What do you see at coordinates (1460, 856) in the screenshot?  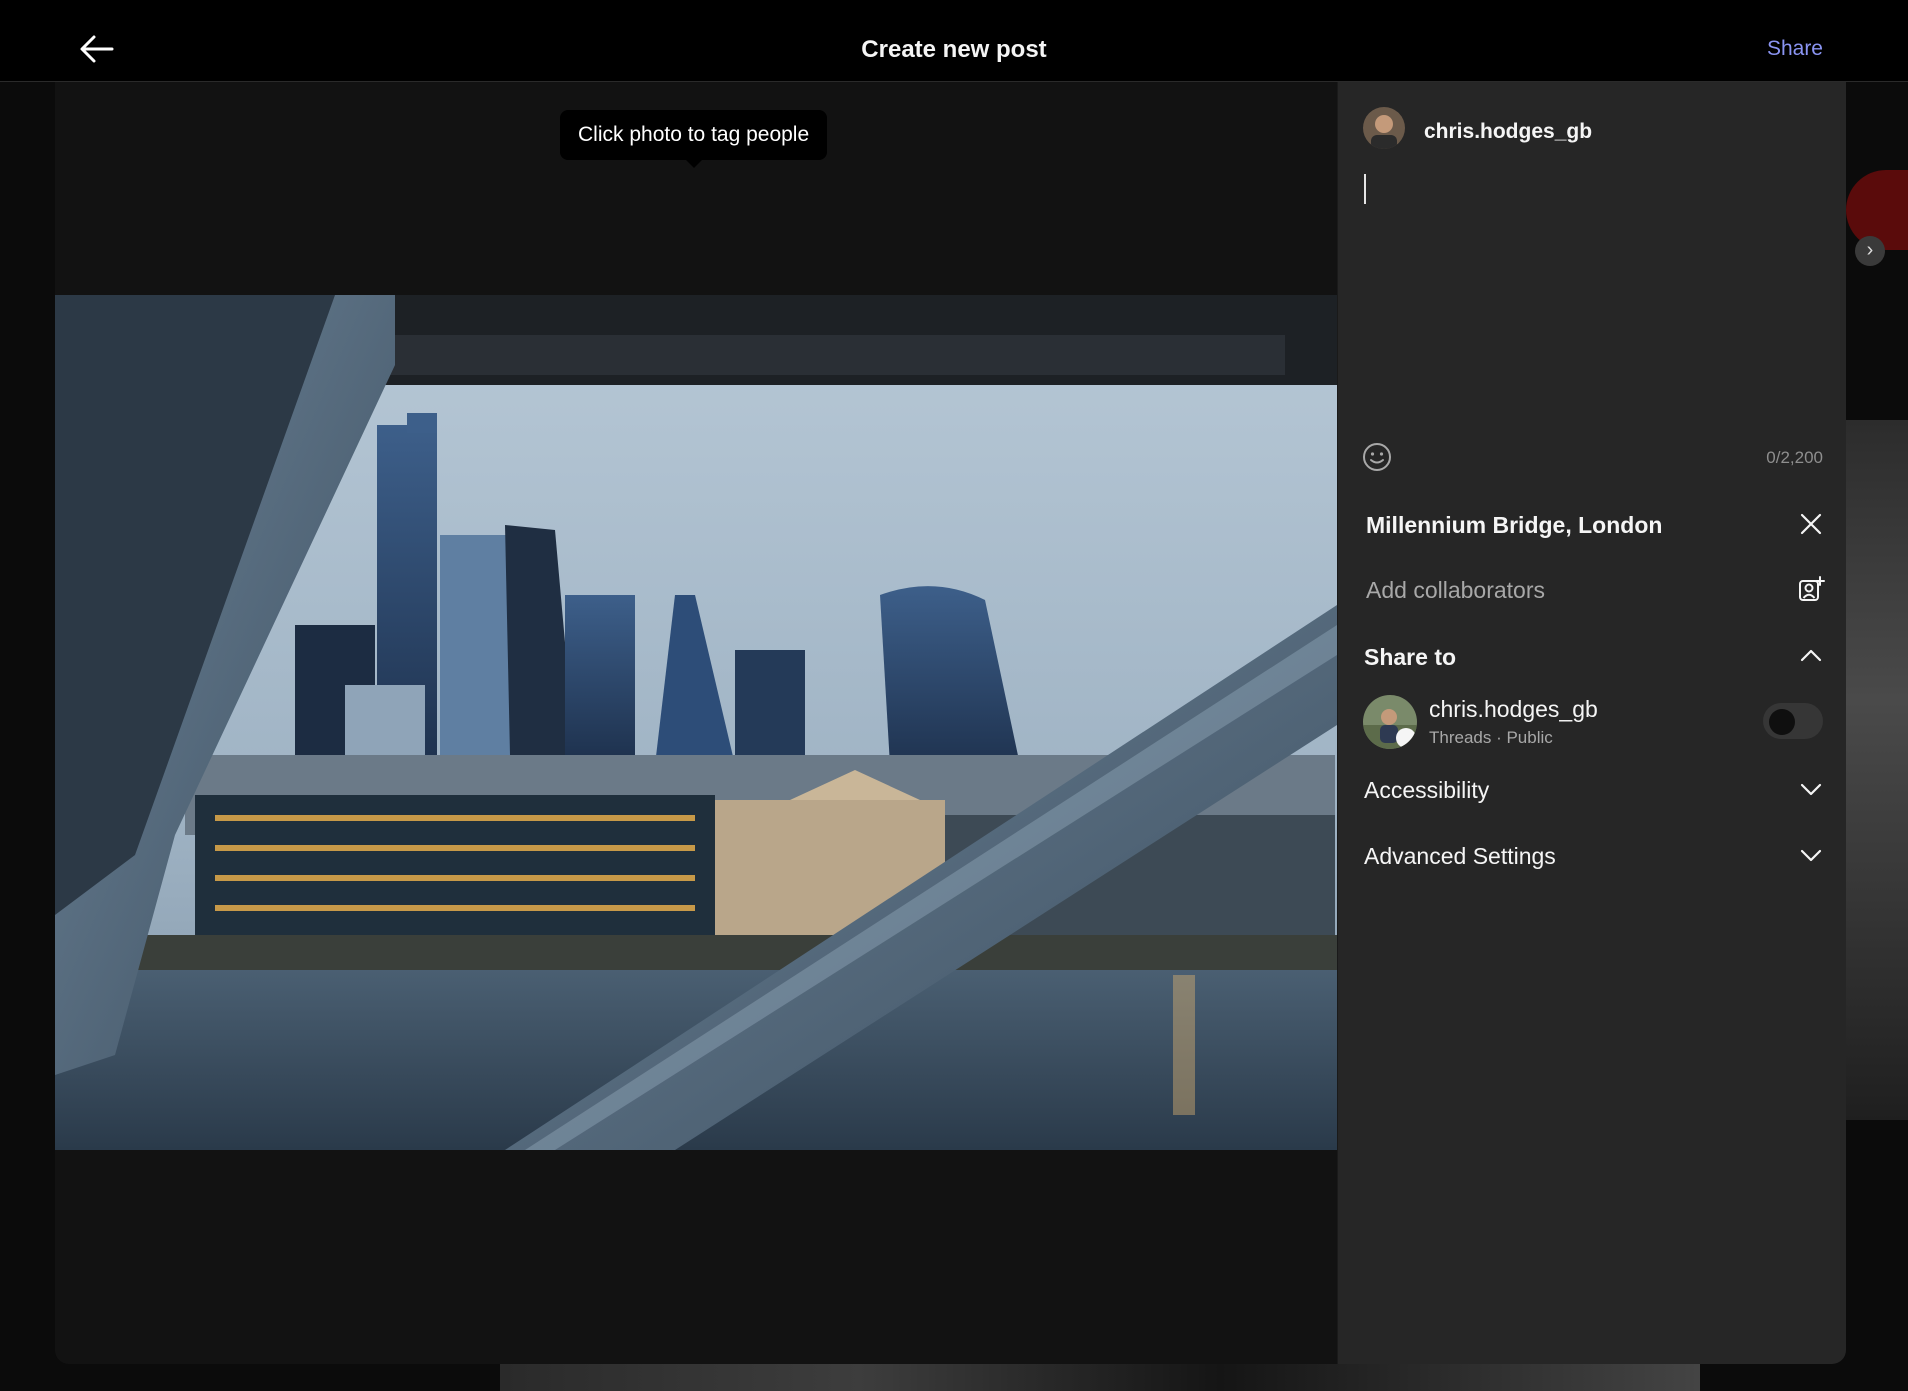 I see `advanced-settings-section: Advanced Settings` at bounding box center [1460, 856].